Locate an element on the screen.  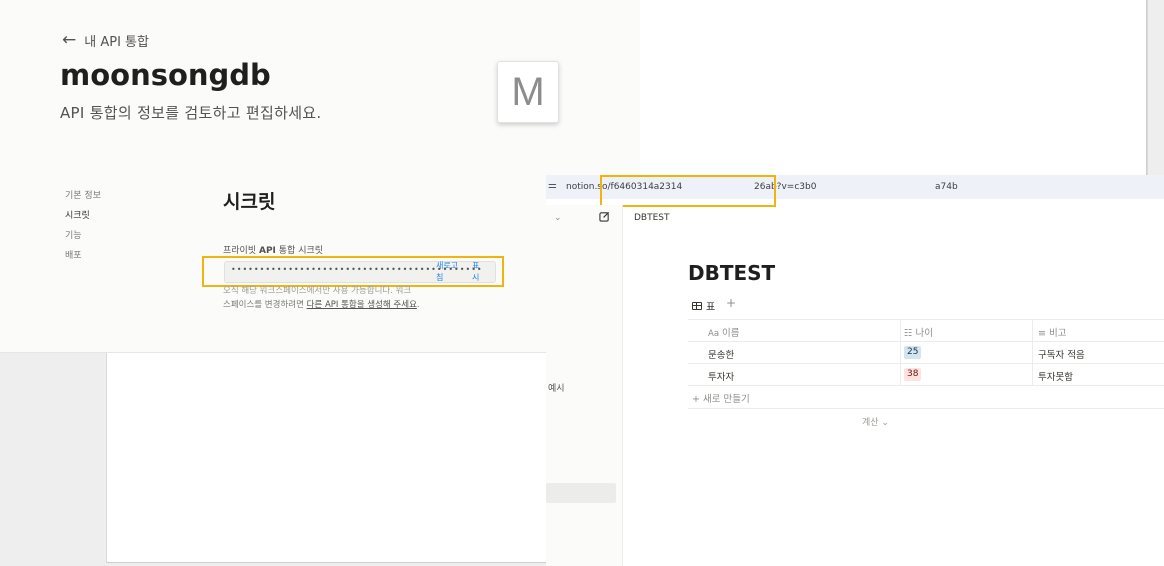
breadcrumb: DBTEST is located at coordinates (652, 218).